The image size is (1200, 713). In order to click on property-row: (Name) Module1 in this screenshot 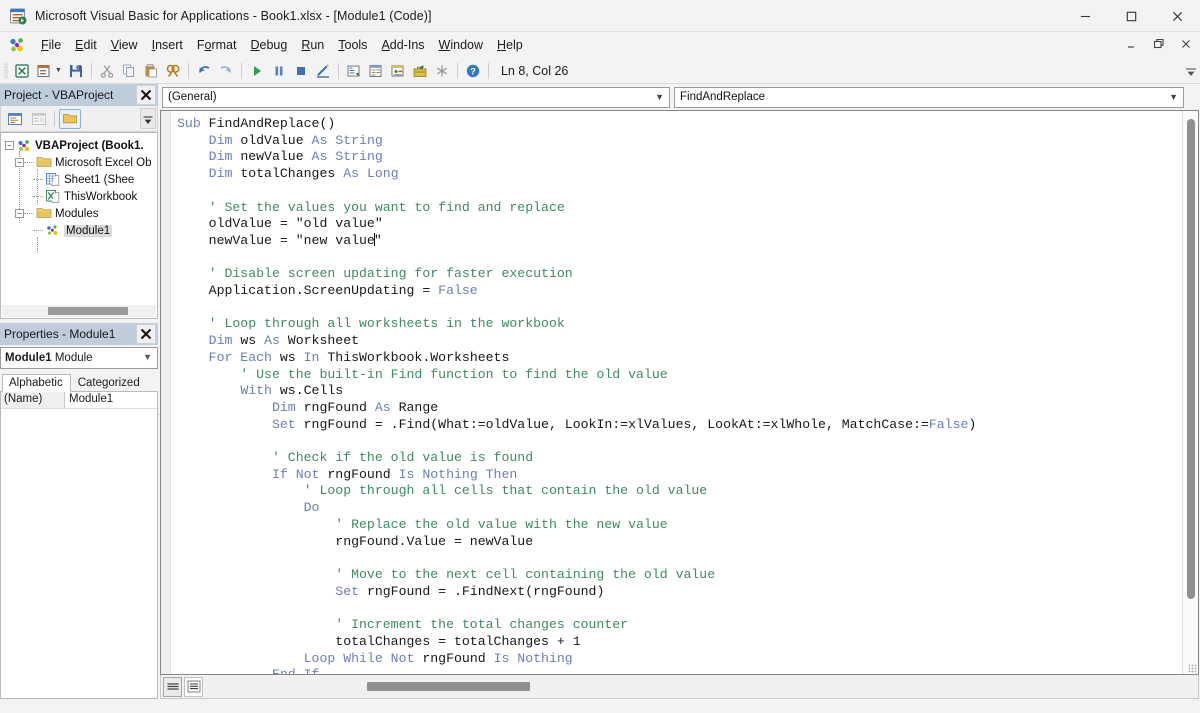, I will do `click(79, 400)`.